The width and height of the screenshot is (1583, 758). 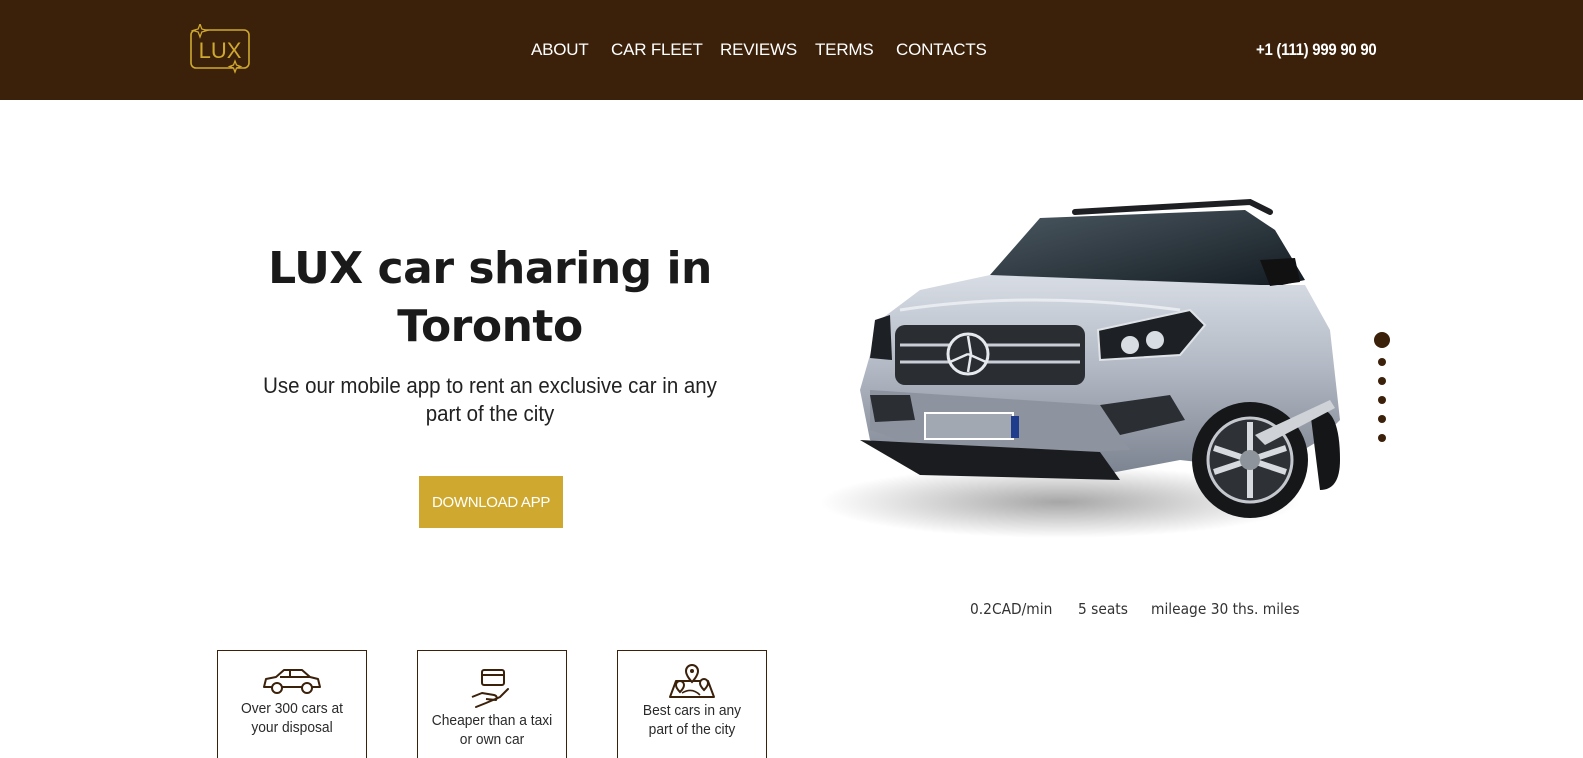 What do you see at coordinates (490, 326) in the screenshot?
I see `hero-title-line2: Toronto` at bounding box center [490, 326].